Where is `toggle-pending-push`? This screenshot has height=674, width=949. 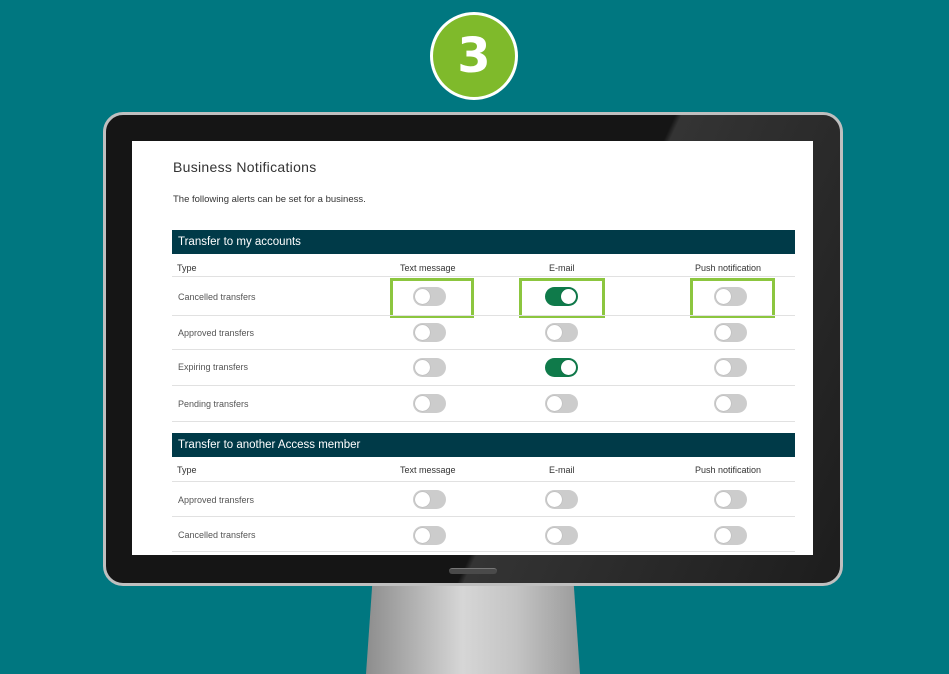
toggle-pending-push is located at coordinates (730, 403).